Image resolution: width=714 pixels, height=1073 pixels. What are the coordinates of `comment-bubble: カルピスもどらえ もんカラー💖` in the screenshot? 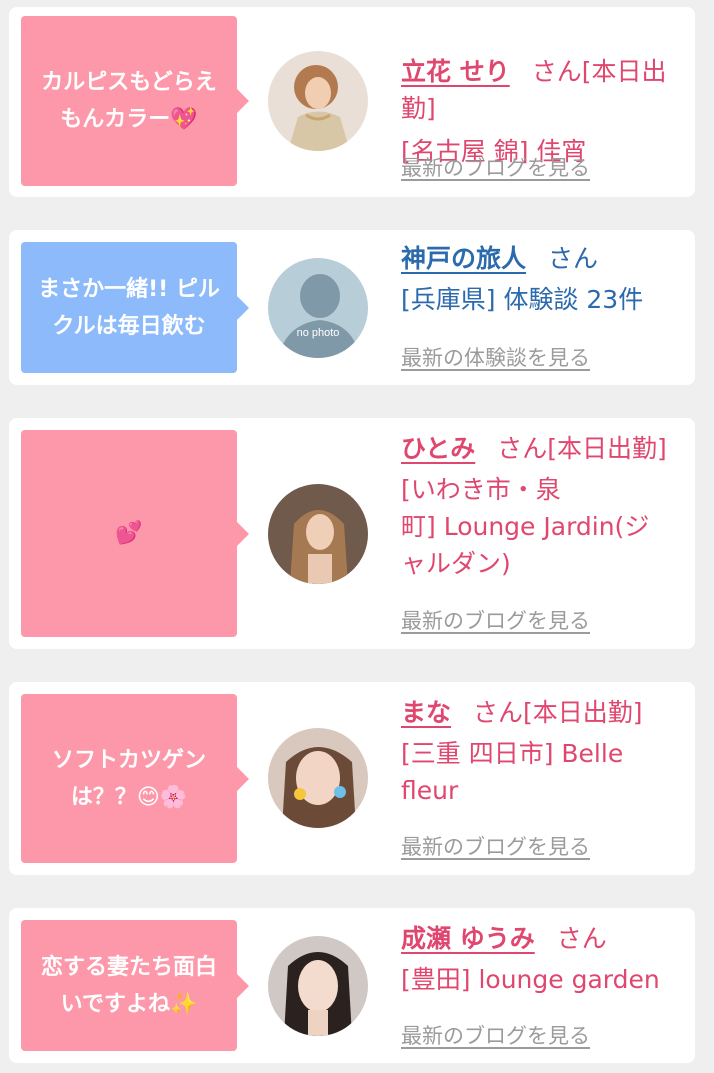 It's located at (135, 101).